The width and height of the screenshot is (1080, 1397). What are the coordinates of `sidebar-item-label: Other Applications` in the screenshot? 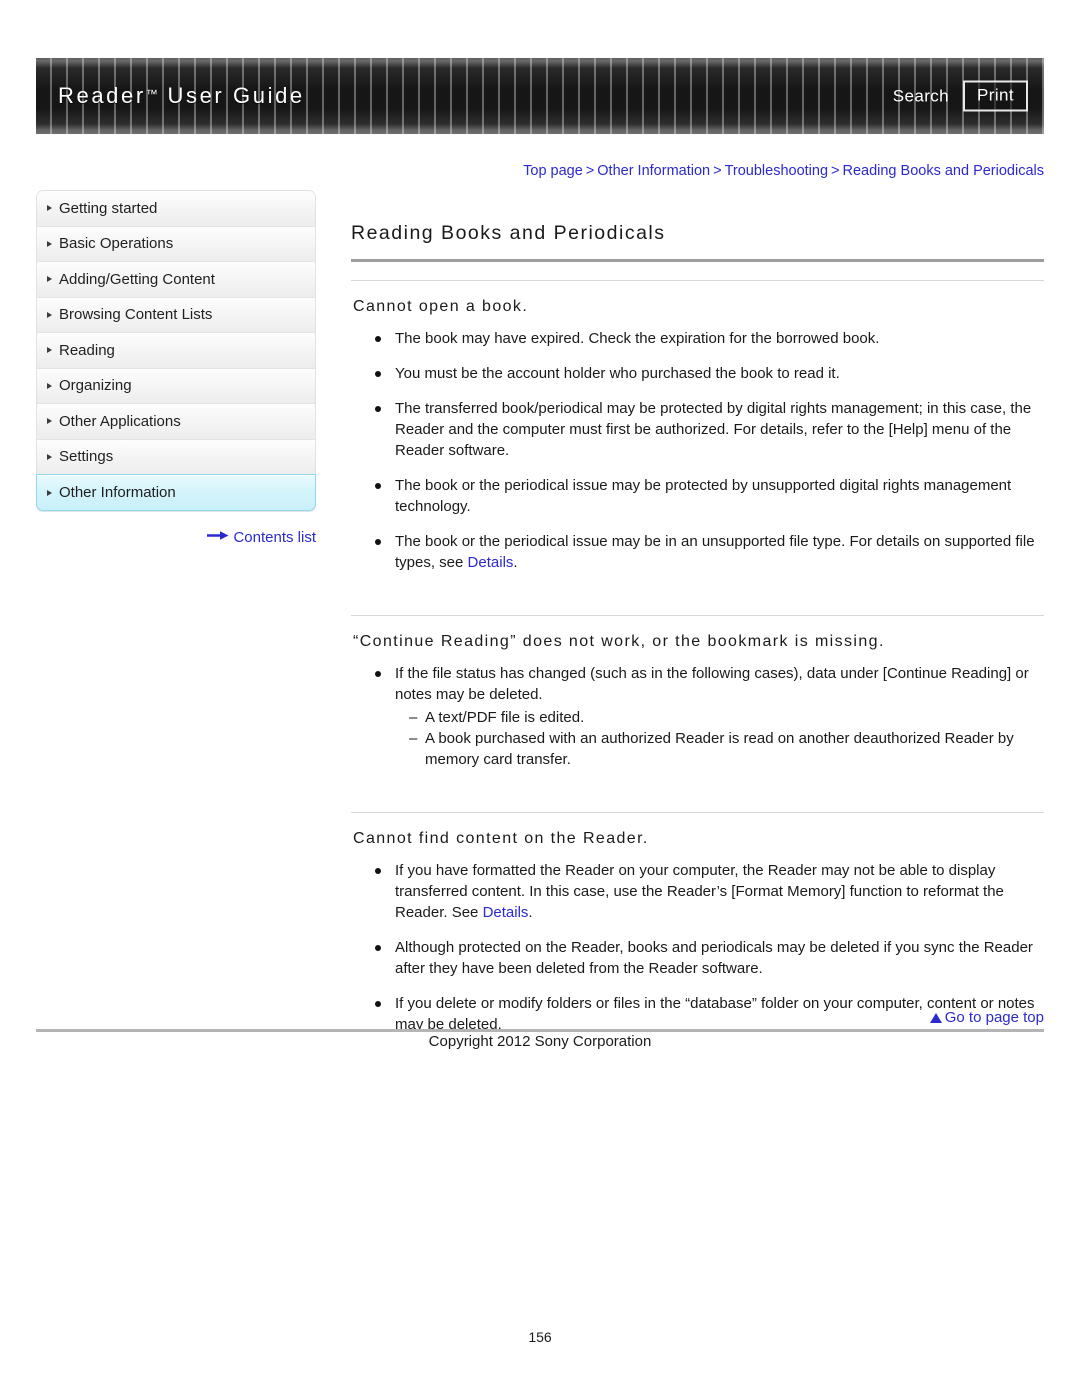 It's located at (120, 421).